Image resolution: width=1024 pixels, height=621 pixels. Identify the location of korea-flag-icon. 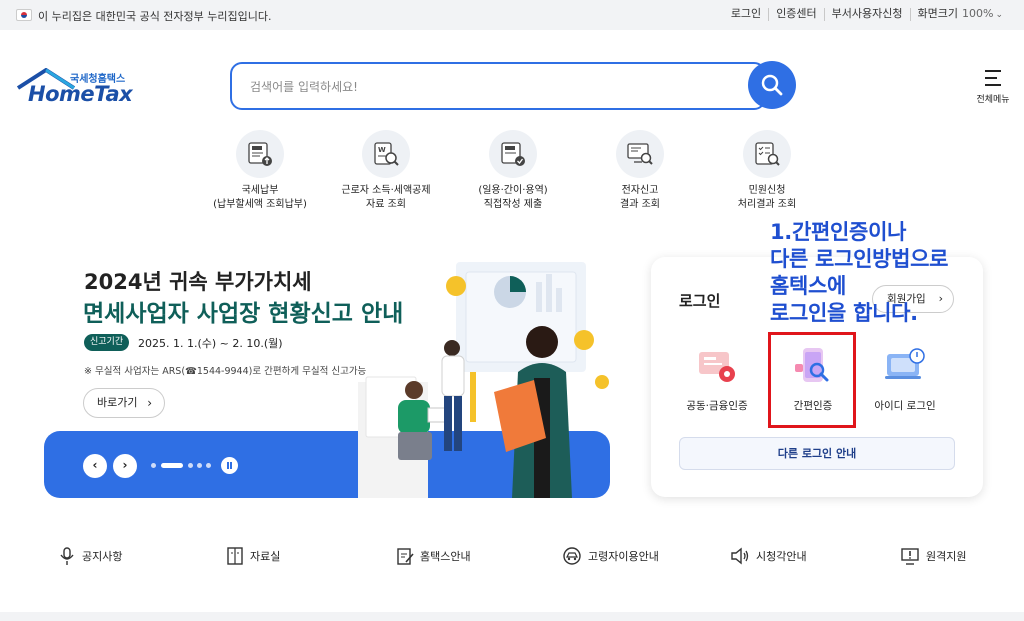
(24, 15).